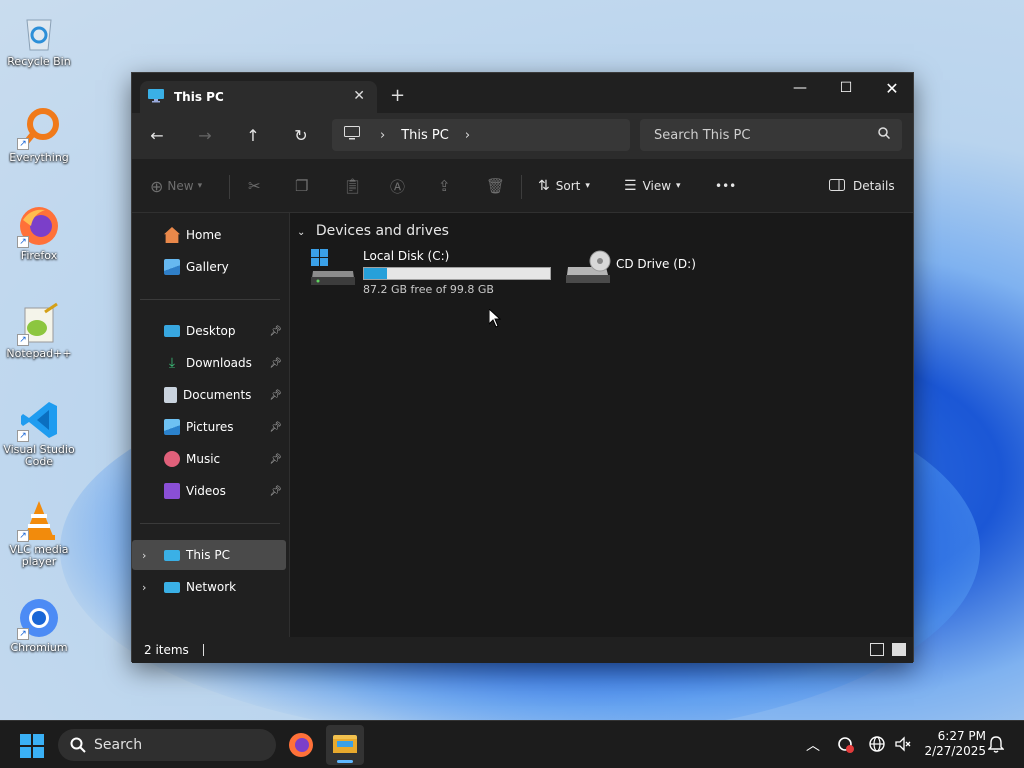  What do you see at coordinates (172, 459) in the screenshot?
I see `music-icon` at bounding box center [172, 459].